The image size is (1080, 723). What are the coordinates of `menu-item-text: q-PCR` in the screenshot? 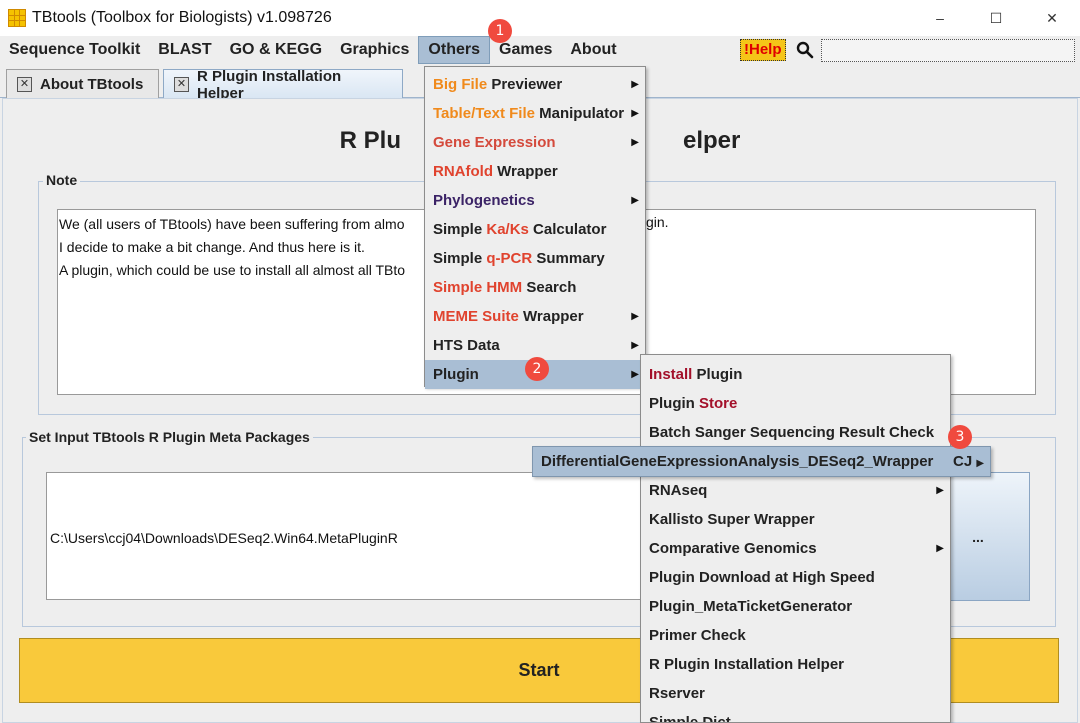 It's located at (509, 258).